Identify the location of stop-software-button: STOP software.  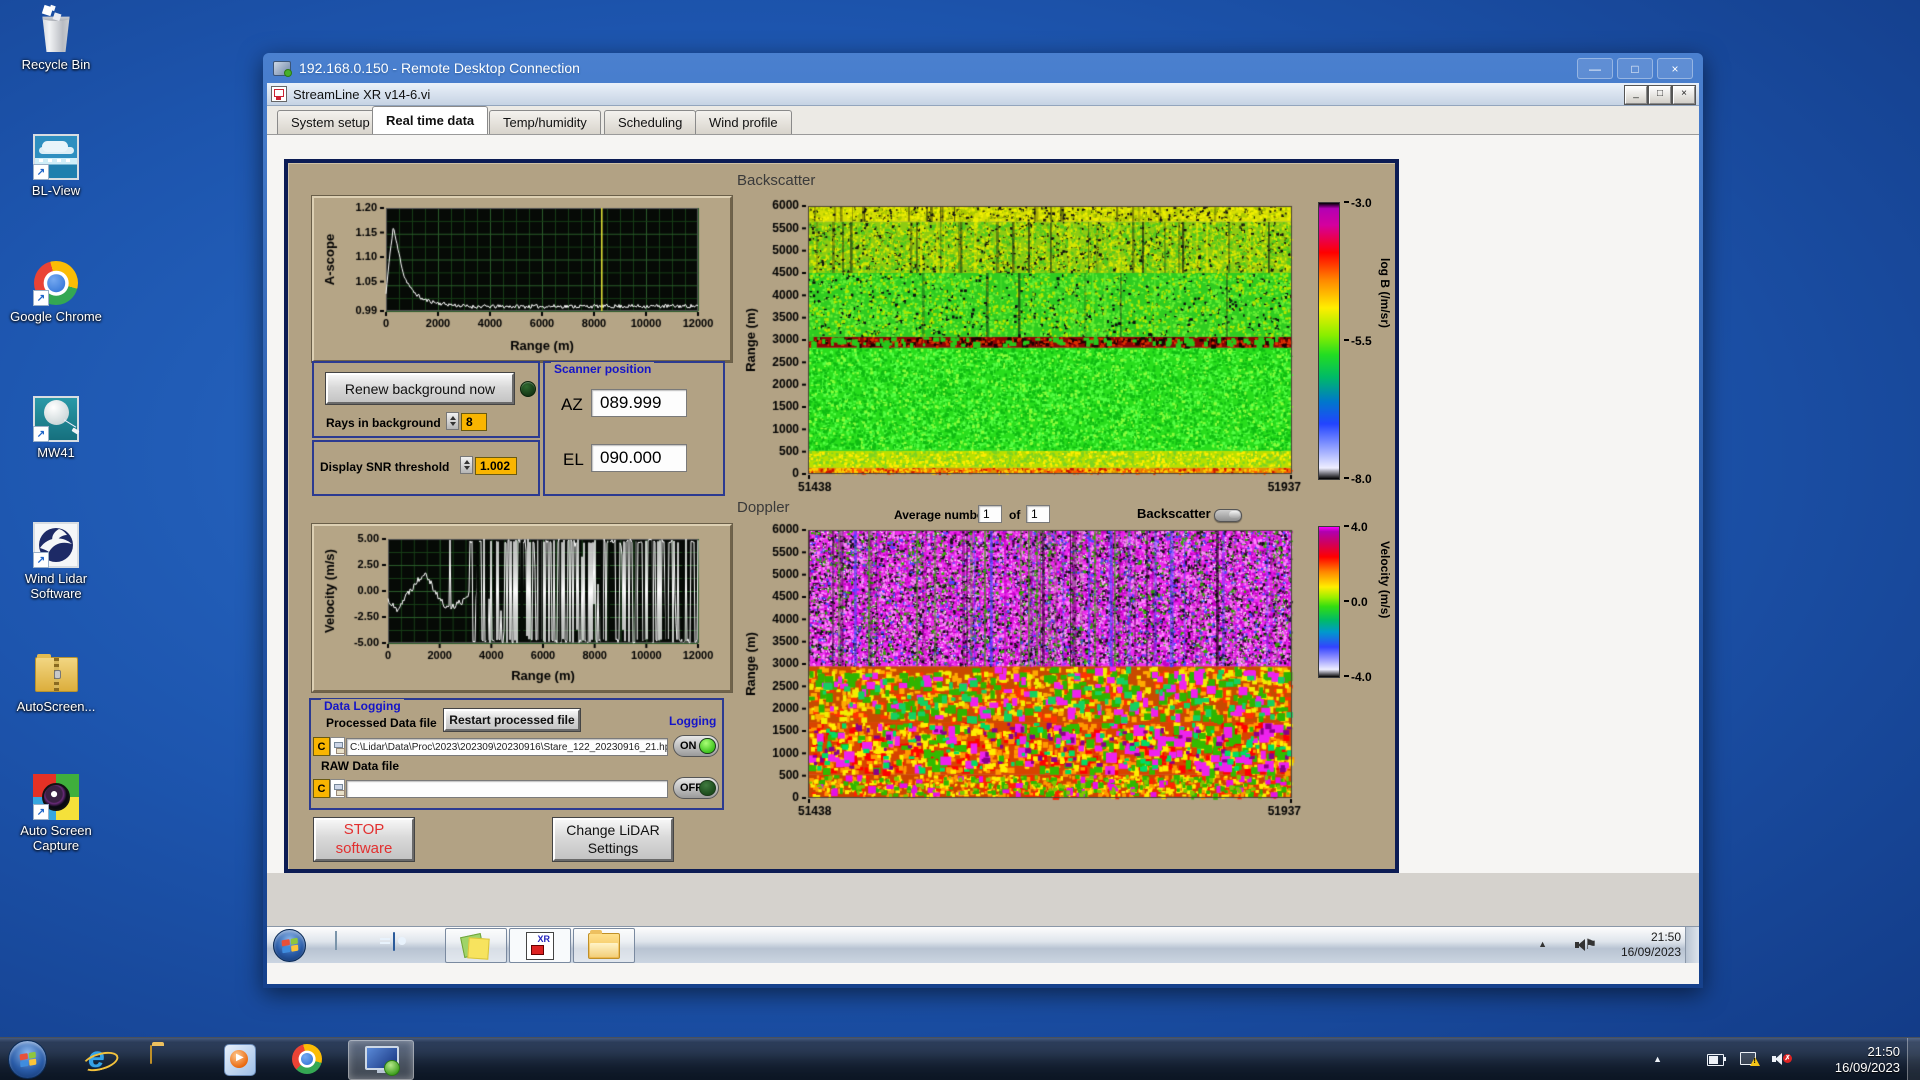
(364, 839).